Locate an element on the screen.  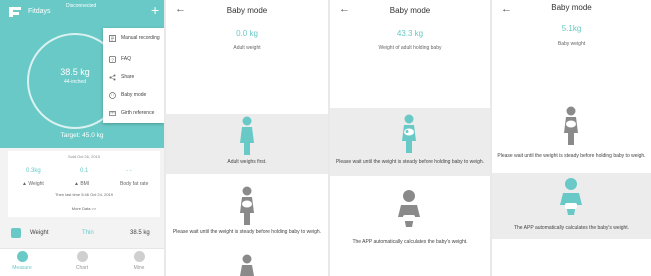
chart-icon is located at coordinates (82, 256).